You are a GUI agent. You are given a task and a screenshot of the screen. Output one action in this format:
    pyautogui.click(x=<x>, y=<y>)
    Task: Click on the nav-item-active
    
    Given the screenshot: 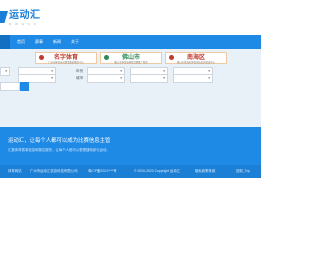 What is the action you would take?
    pyautogui.click(x=5, y=42)
    